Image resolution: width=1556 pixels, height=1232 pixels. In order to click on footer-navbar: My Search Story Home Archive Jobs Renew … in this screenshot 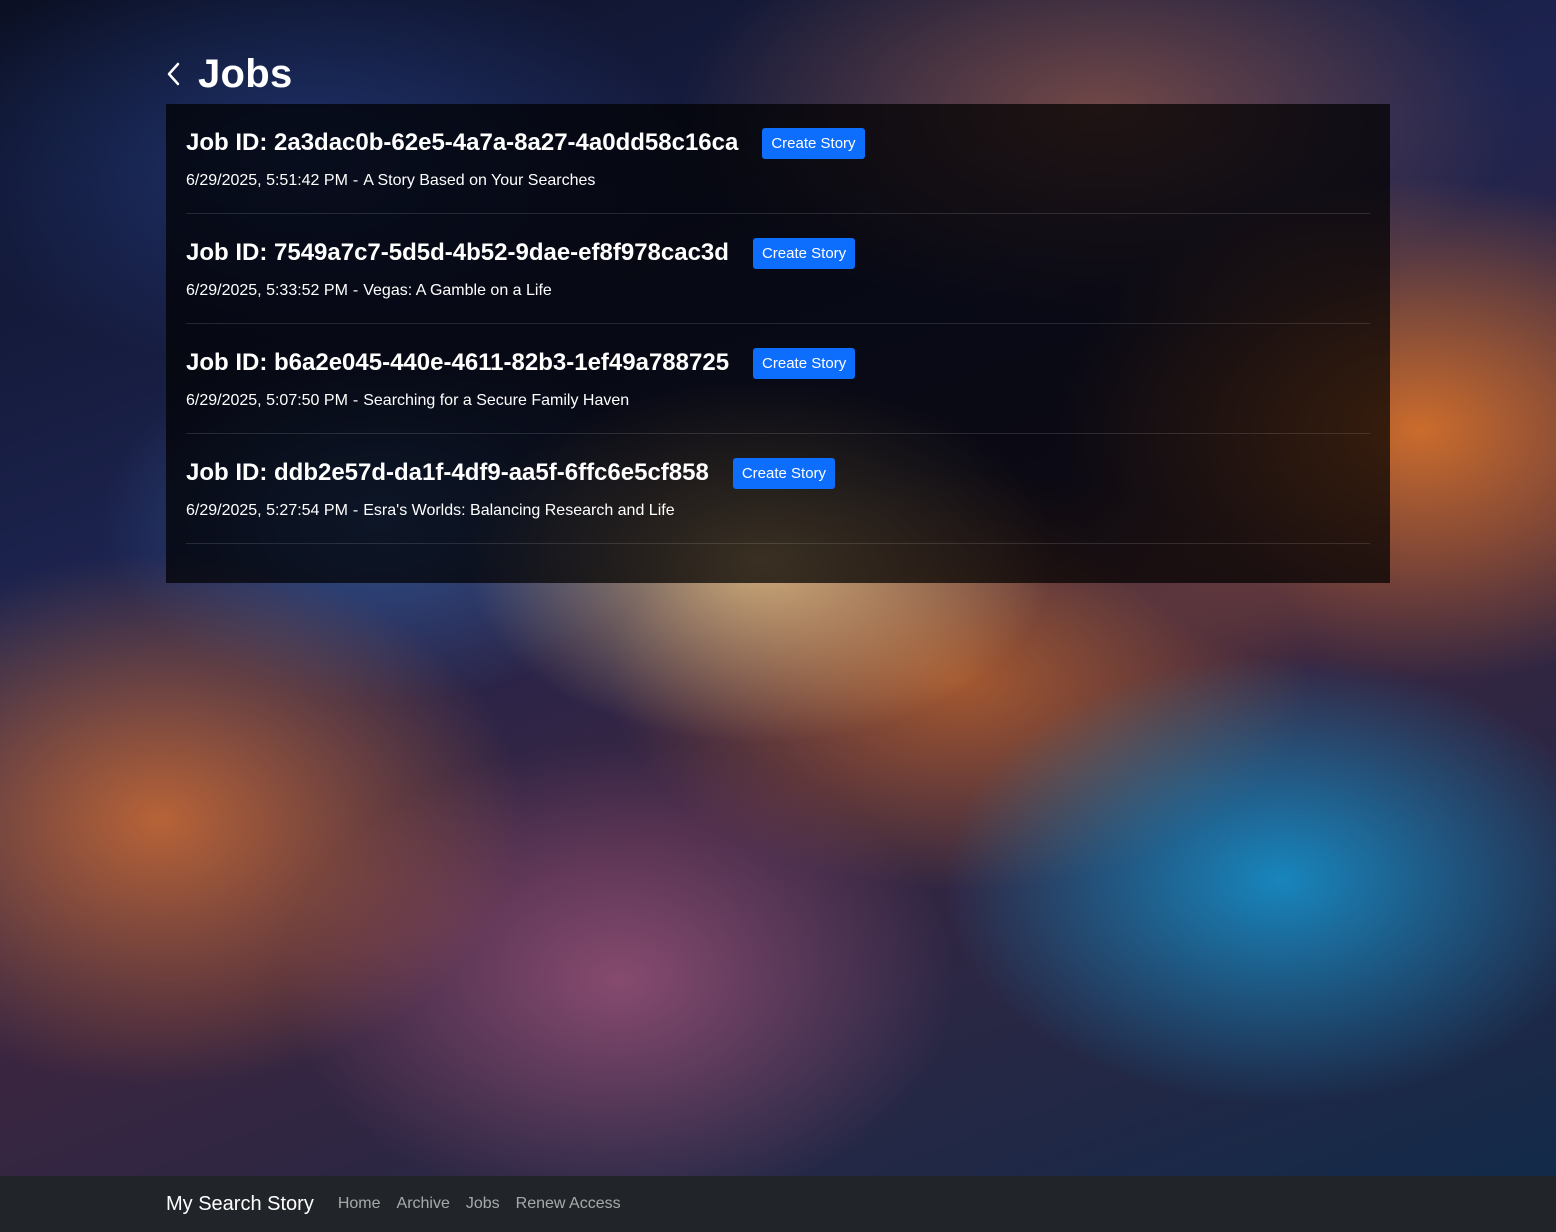, I will do `click(778, 1204)`.